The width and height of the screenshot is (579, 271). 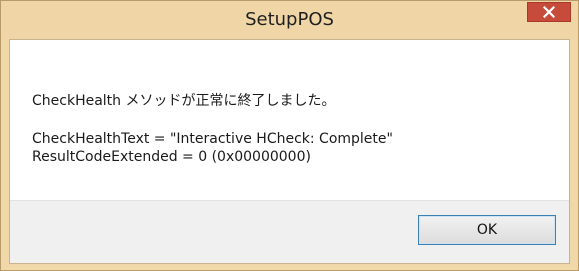 What do you see at coordinates (487, 230) in the screenshot?
I see `ok-button: OK` at bounding box center [487, 230].